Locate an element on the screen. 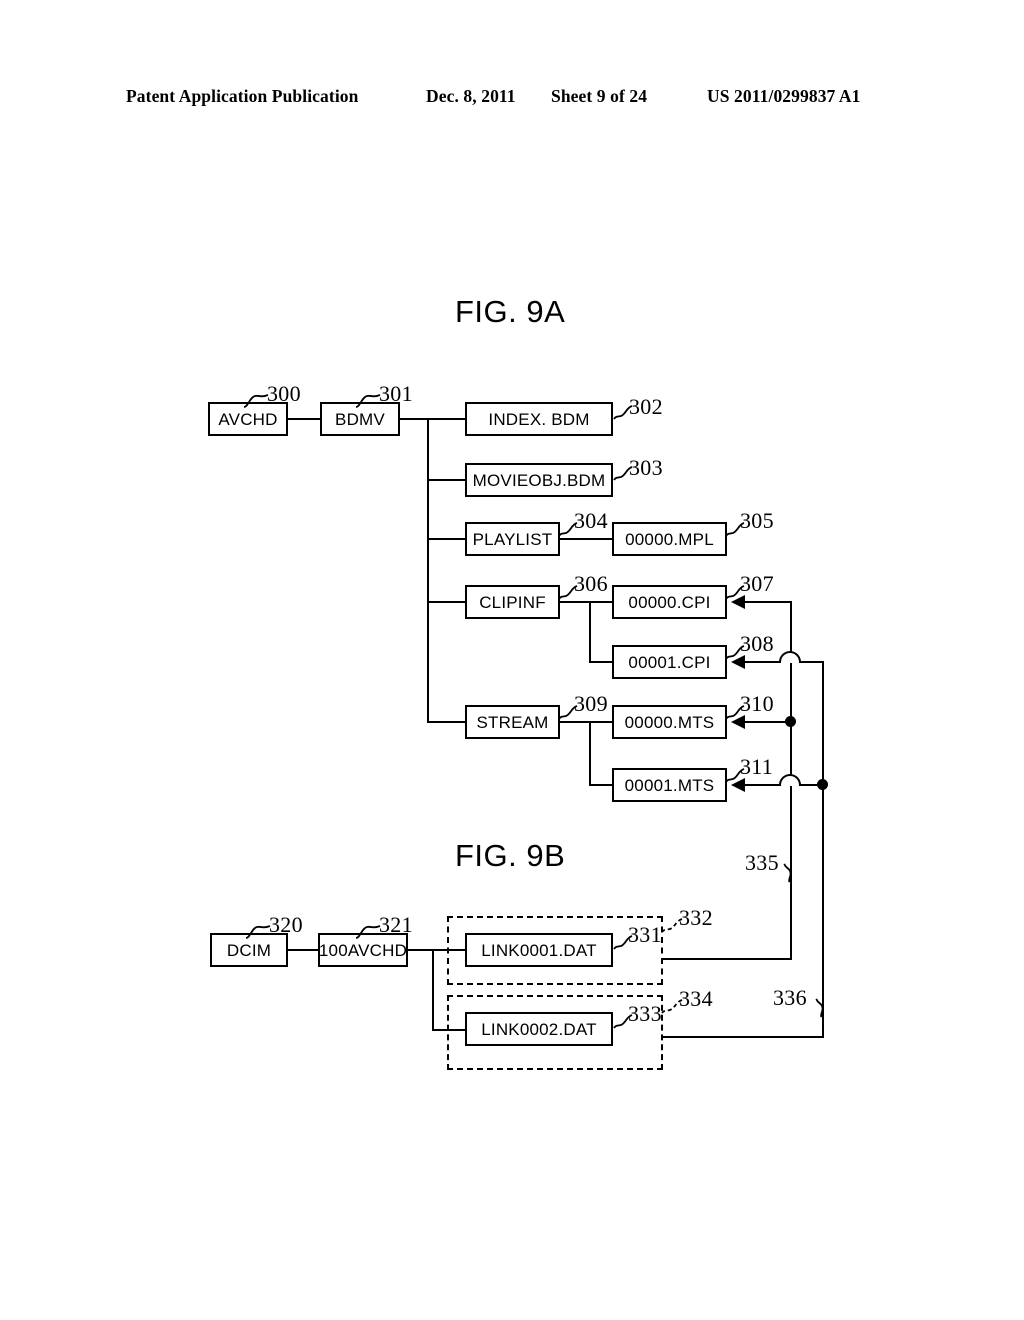 The image size is (1024, 1320). link336-to-00001mts-left is located at coordinates (762, 785).